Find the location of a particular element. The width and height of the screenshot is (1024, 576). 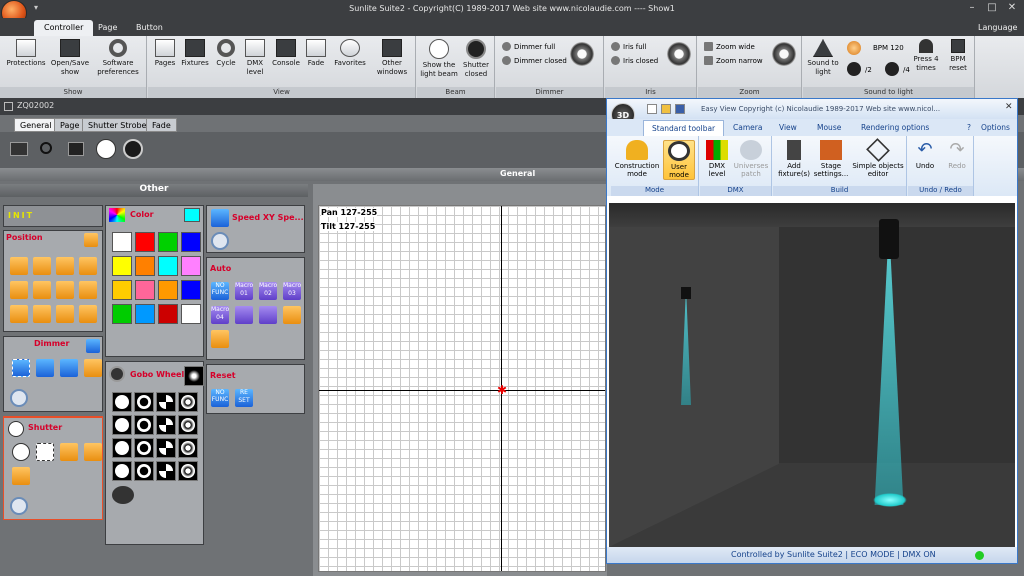

universes-patch-button: Universes patch is located at coordinates (751, 159).